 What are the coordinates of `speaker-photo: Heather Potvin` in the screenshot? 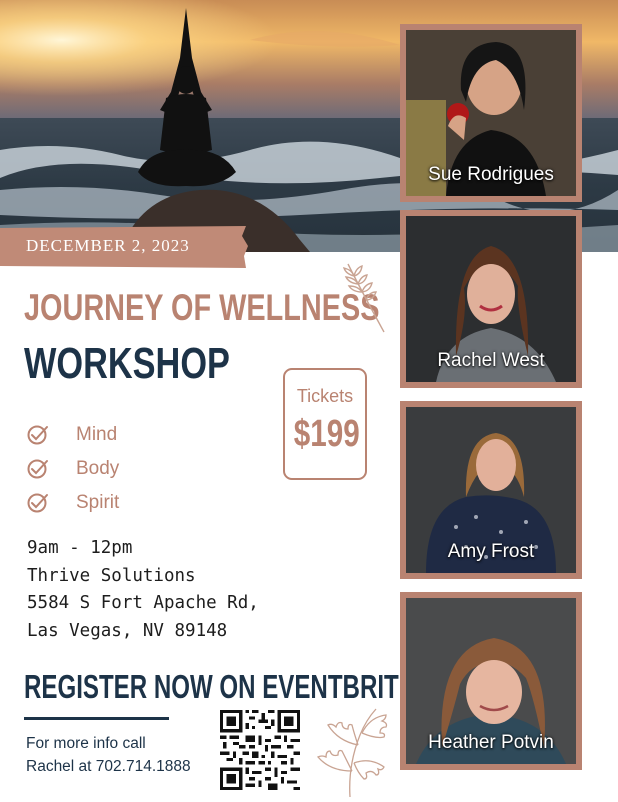 It's located at (491, 681).